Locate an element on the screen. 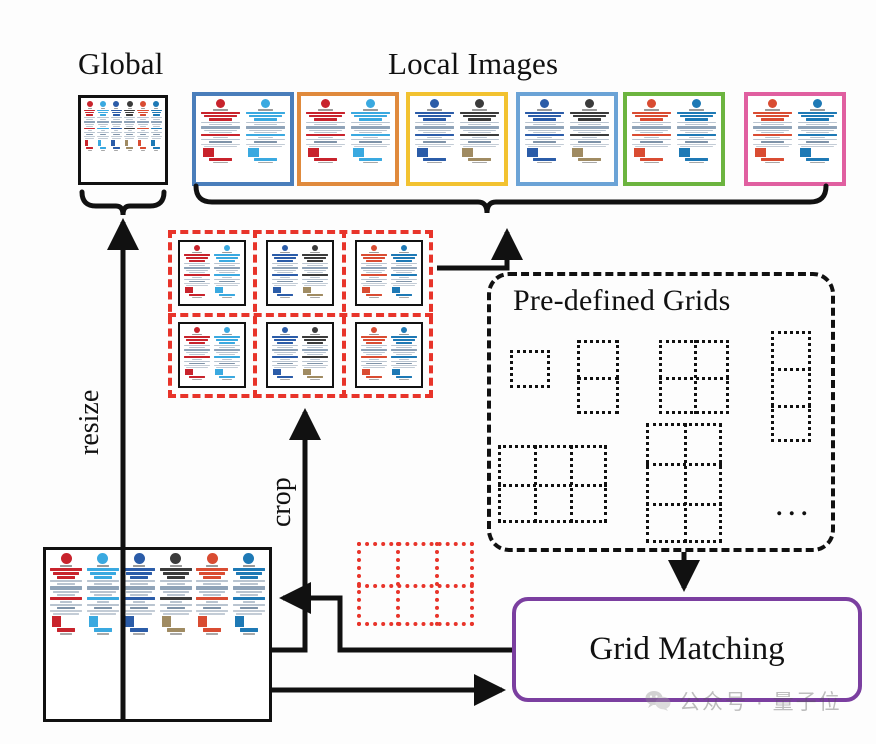  local-images-arrow is located at coordinates (480, 249).